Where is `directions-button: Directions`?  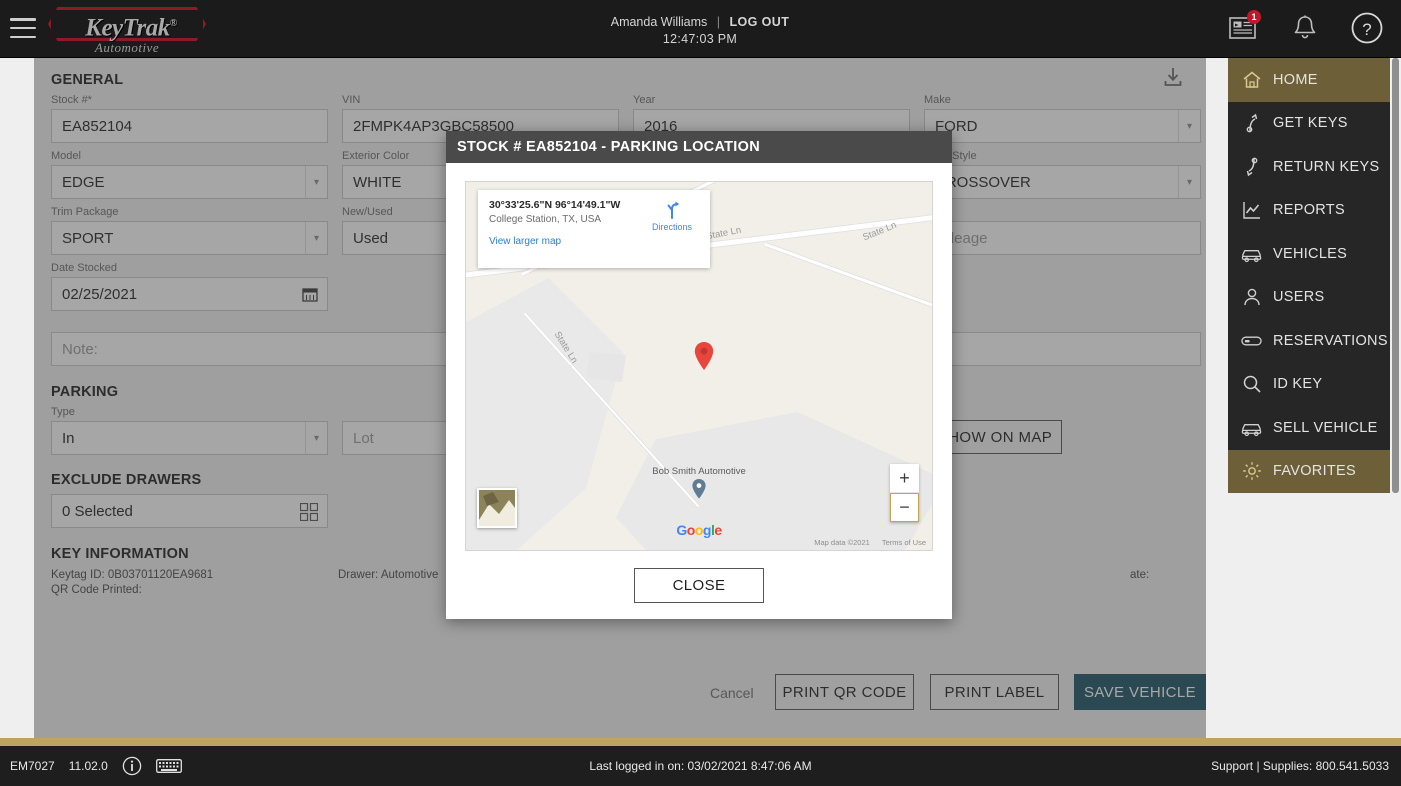
directions-button: Directions is located at coordinates (672, 216).